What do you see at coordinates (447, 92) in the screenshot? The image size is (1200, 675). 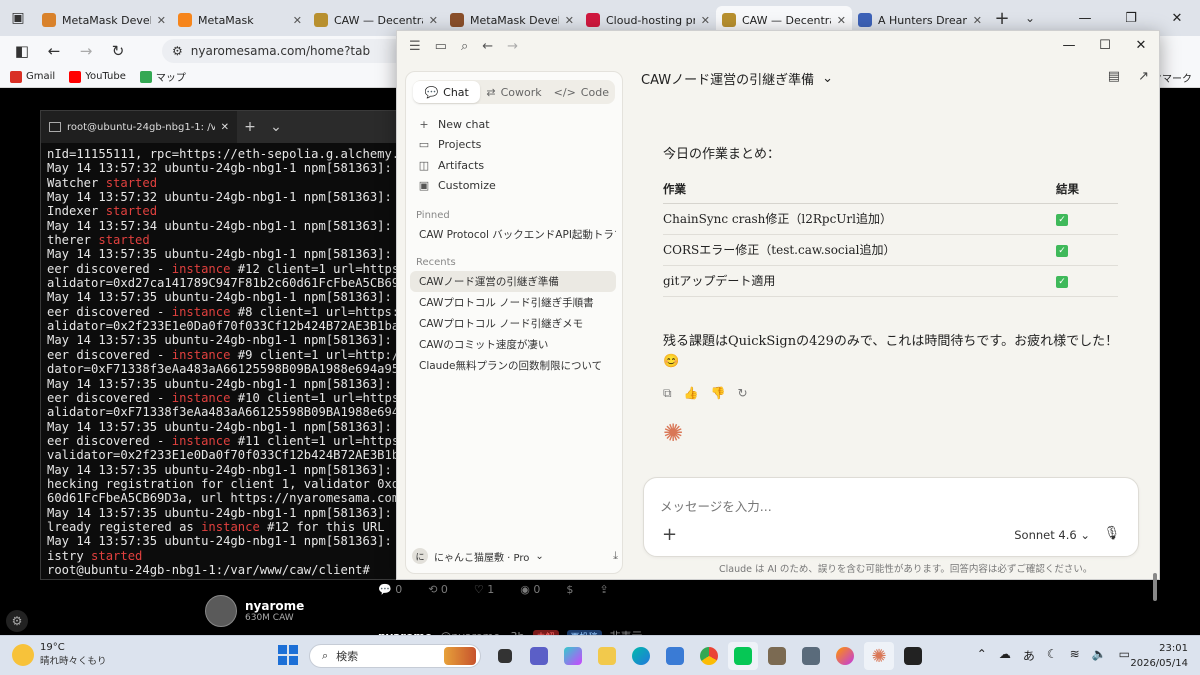 I see `mode-tab-chat: 💬 Chat` at bounding box center [447, 92].